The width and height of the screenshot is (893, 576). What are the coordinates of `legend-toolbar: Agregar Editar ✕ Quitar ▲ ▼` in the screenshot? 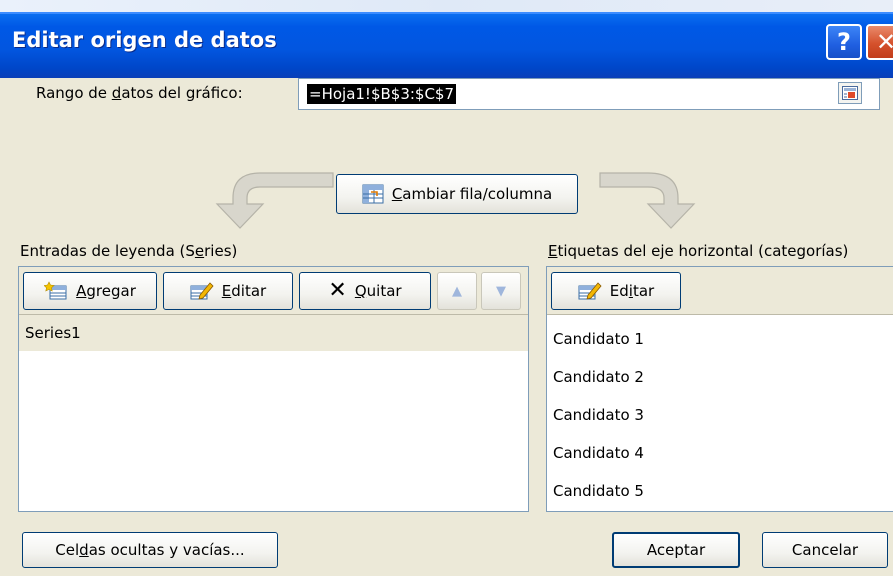 It's located at (273, 291).